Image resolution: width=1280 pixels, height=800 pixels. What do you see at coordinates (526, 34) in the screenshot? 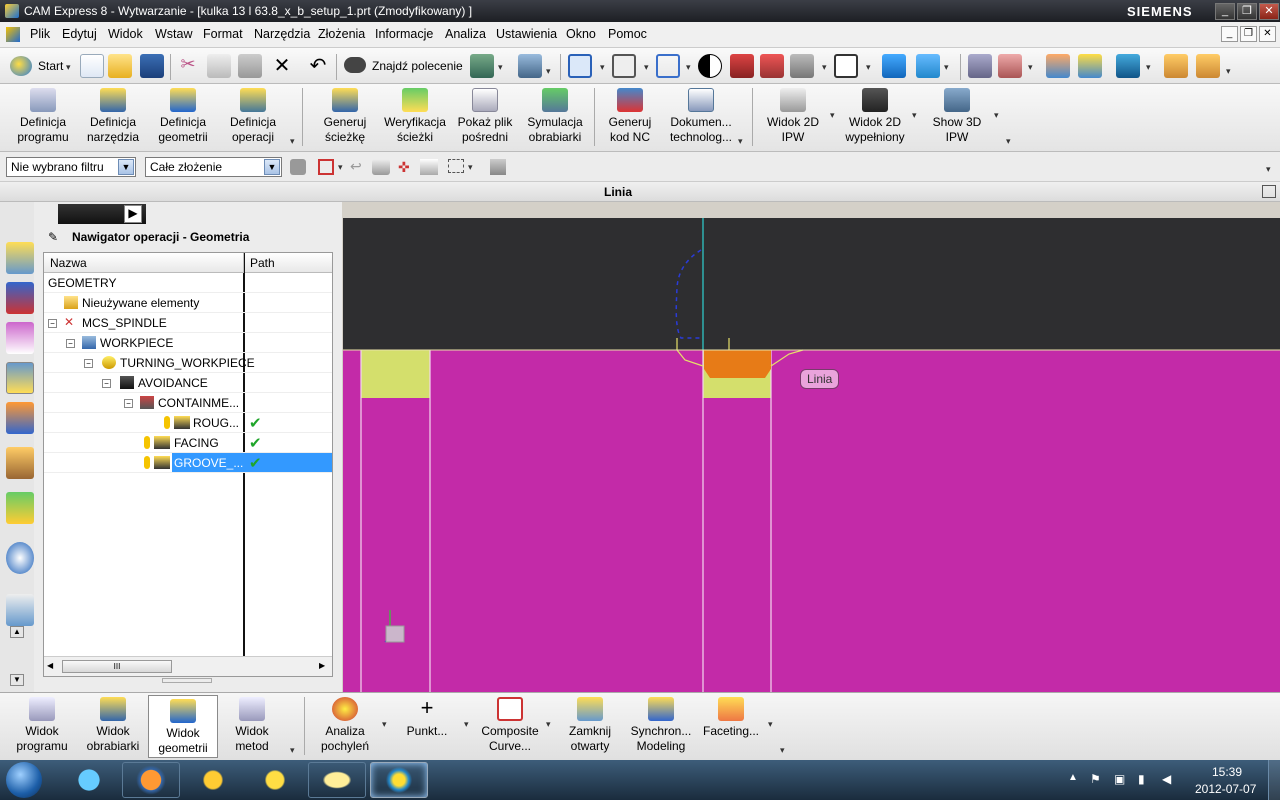
I see `menu-ustawienia: Ustawienia` at bounding box center [526, 34].